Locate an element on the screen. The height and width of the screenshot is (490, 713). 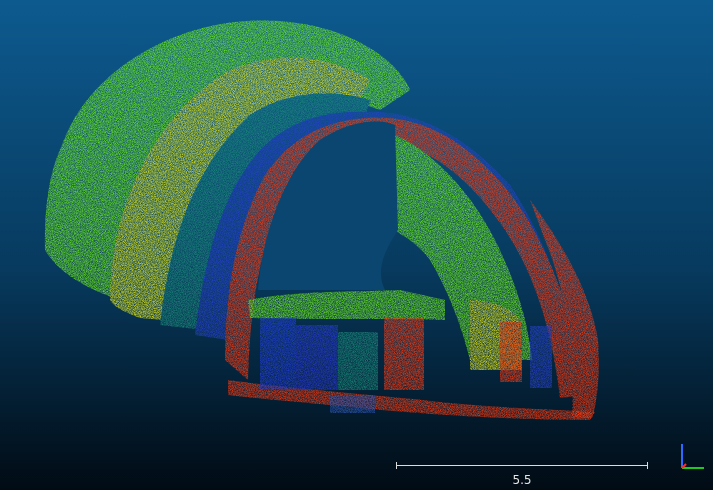
scale-bar-line is located at coordinates (522, 465).